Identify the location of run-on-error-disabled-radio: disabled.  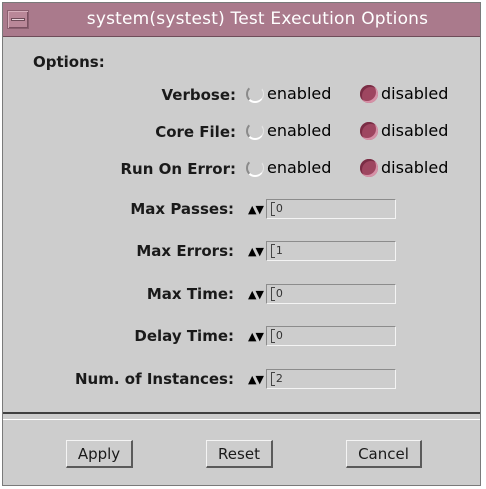
(404, 167).